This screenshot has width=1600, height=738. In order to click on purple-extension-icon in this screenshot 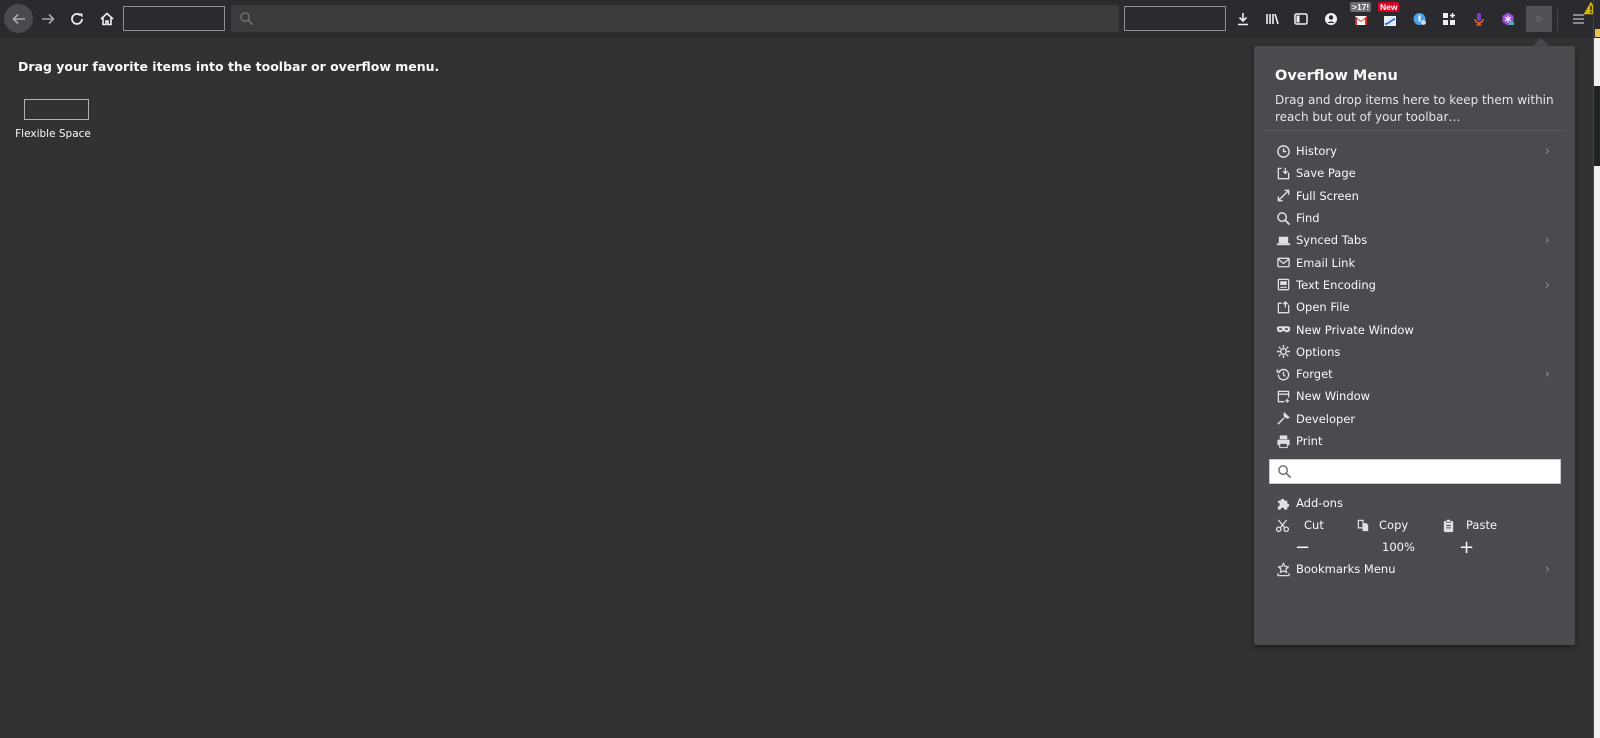, I will do `click(1508, 19)`.